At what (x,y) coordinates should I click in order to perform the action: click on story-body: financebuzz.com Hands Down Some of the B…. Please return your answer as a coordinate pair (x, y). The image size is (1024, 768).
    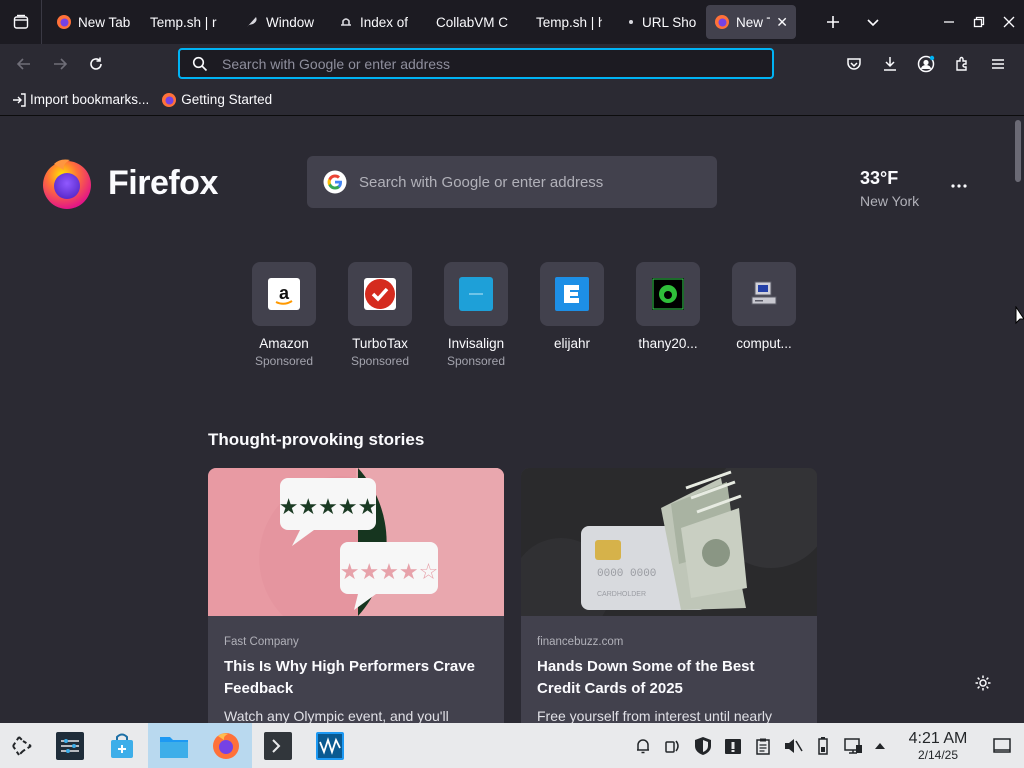
    Looking at the image, I should click on (669, 669).